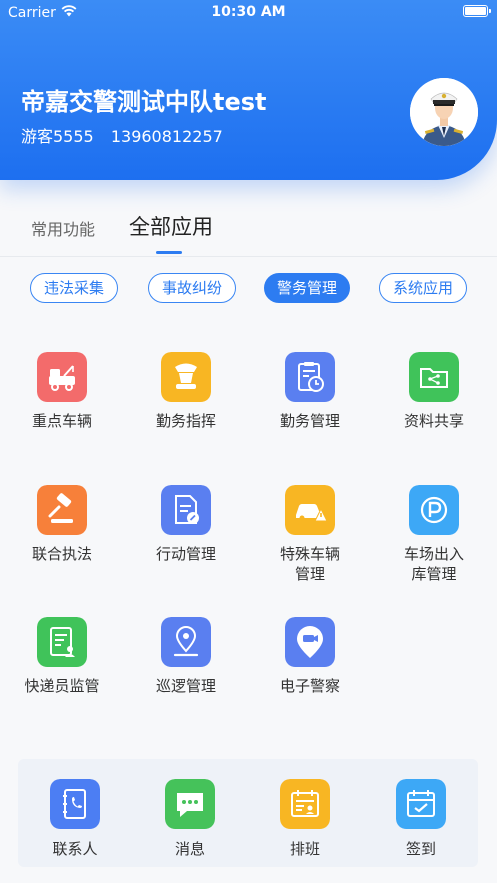  What do you see at coordinates (62, 377) in the screenshot?
I see `tow-truck-icon` at bounding box center [62, 377].